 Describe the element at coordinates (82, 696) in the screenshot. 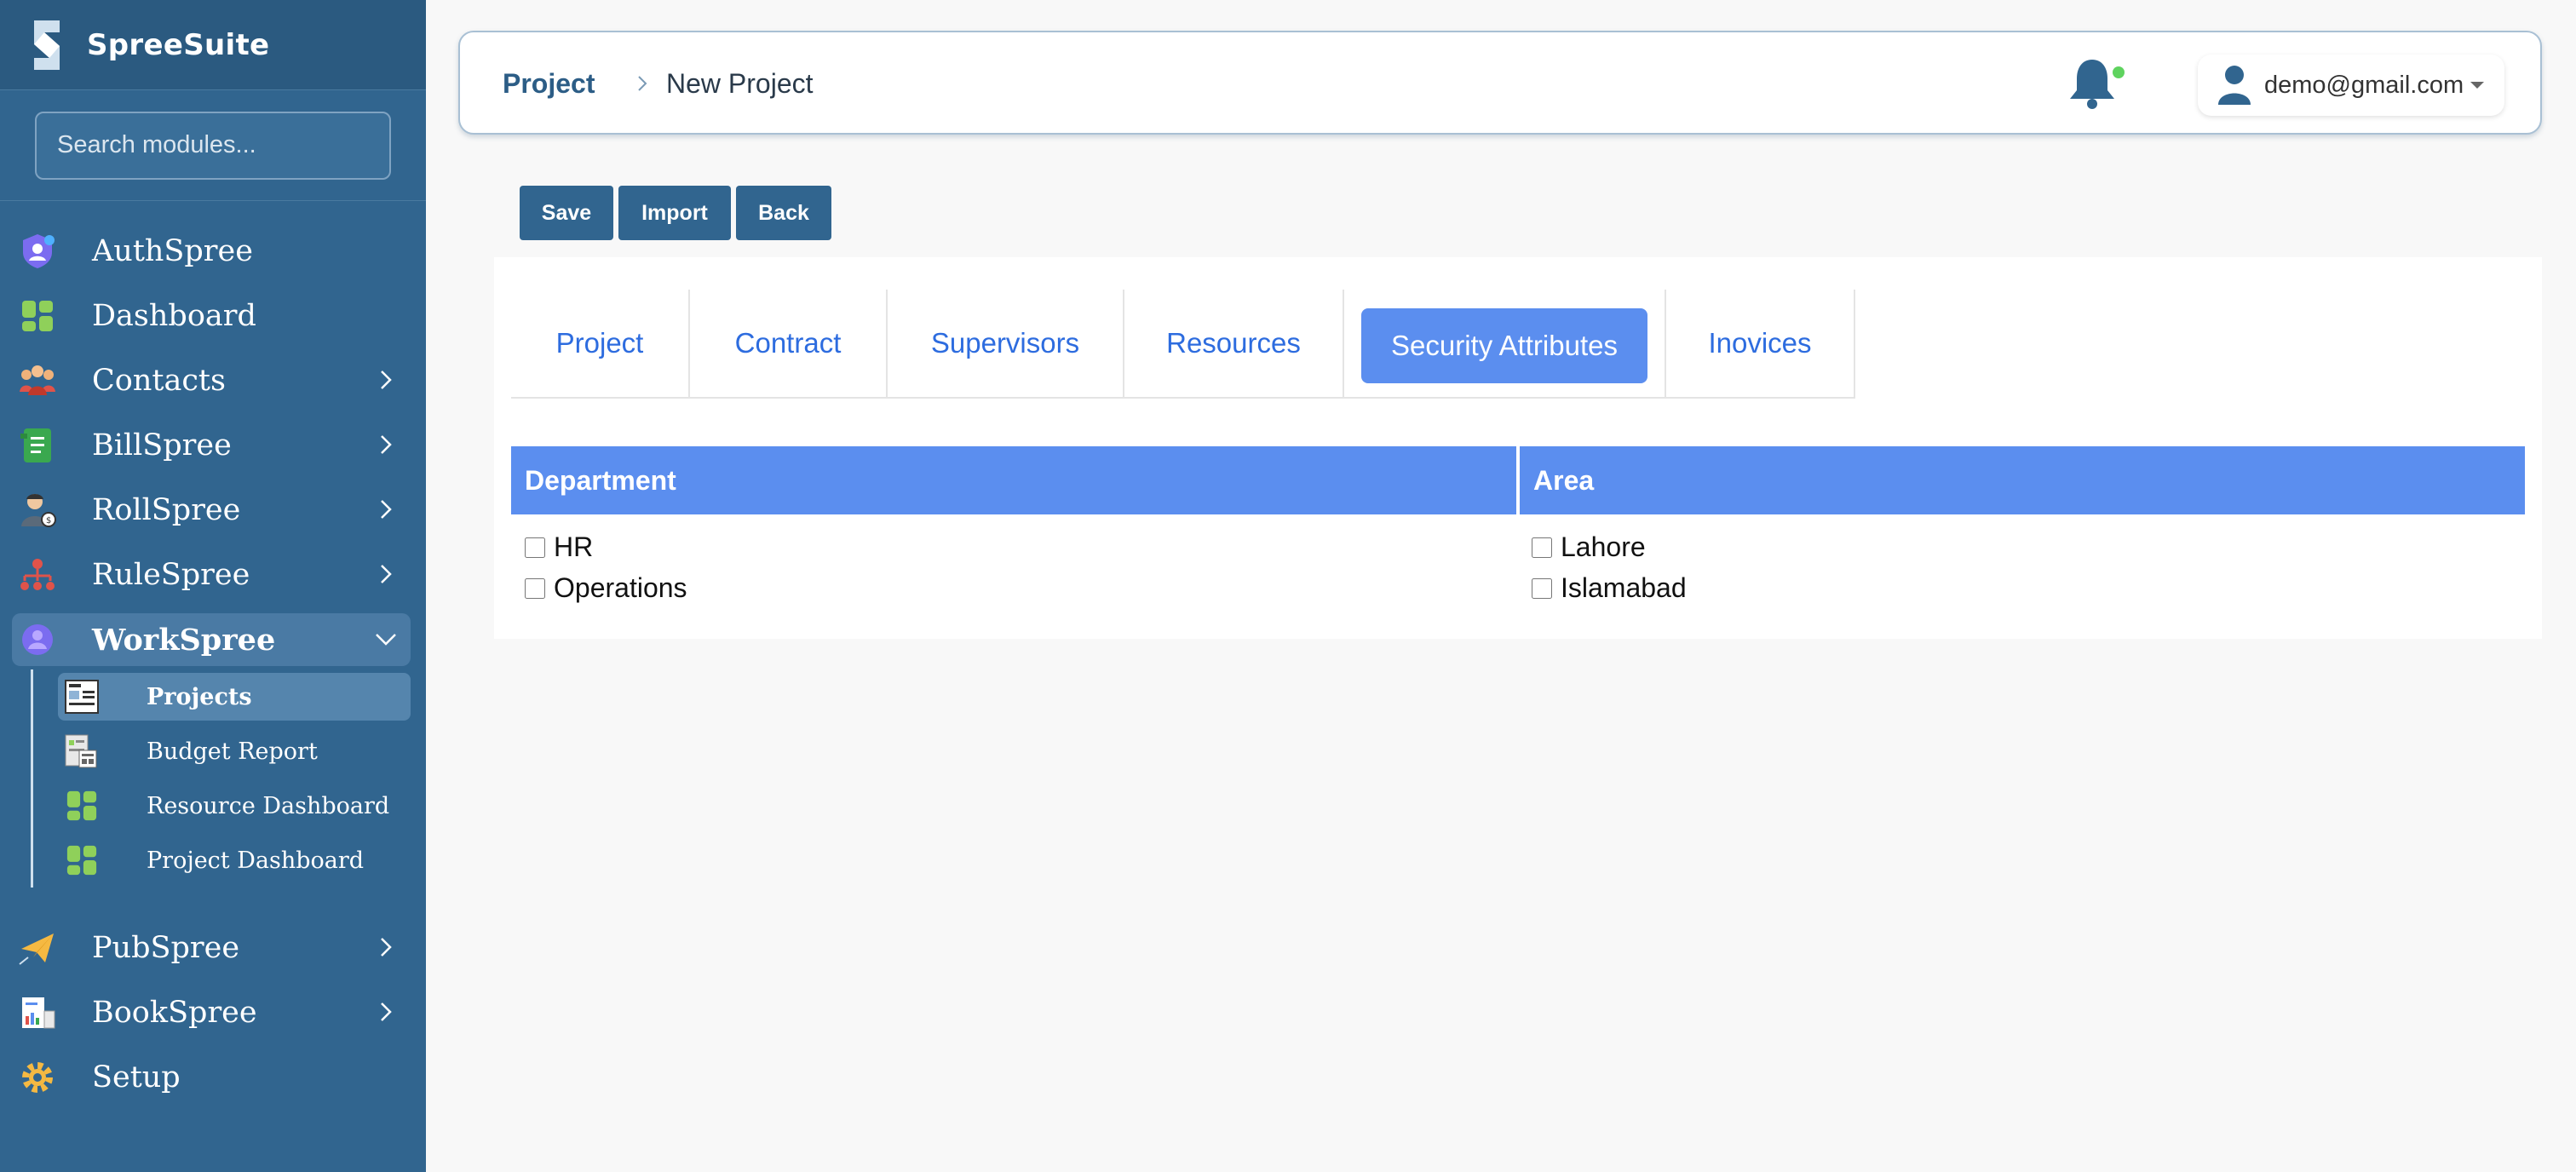

I see `project-doc-icon` at that location.